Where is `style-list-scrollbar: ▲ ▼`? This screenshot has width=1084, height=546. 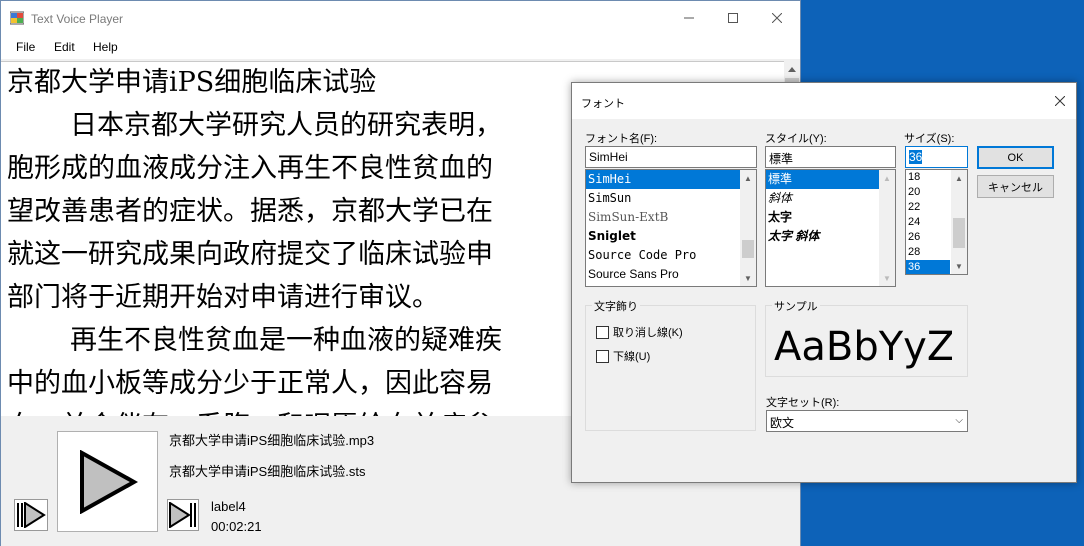
style-list-scrollbar: ▲ ▼ is located at coordinates (887, 228).